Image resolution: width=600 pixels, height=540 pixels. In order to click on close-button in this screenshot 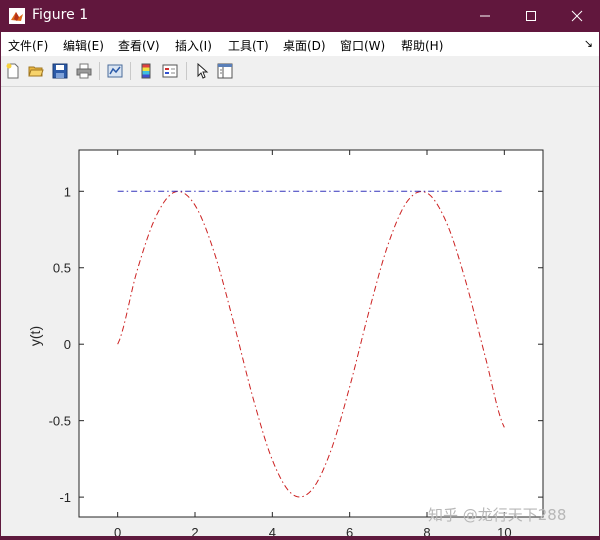, I will do `click(577, 16)`.